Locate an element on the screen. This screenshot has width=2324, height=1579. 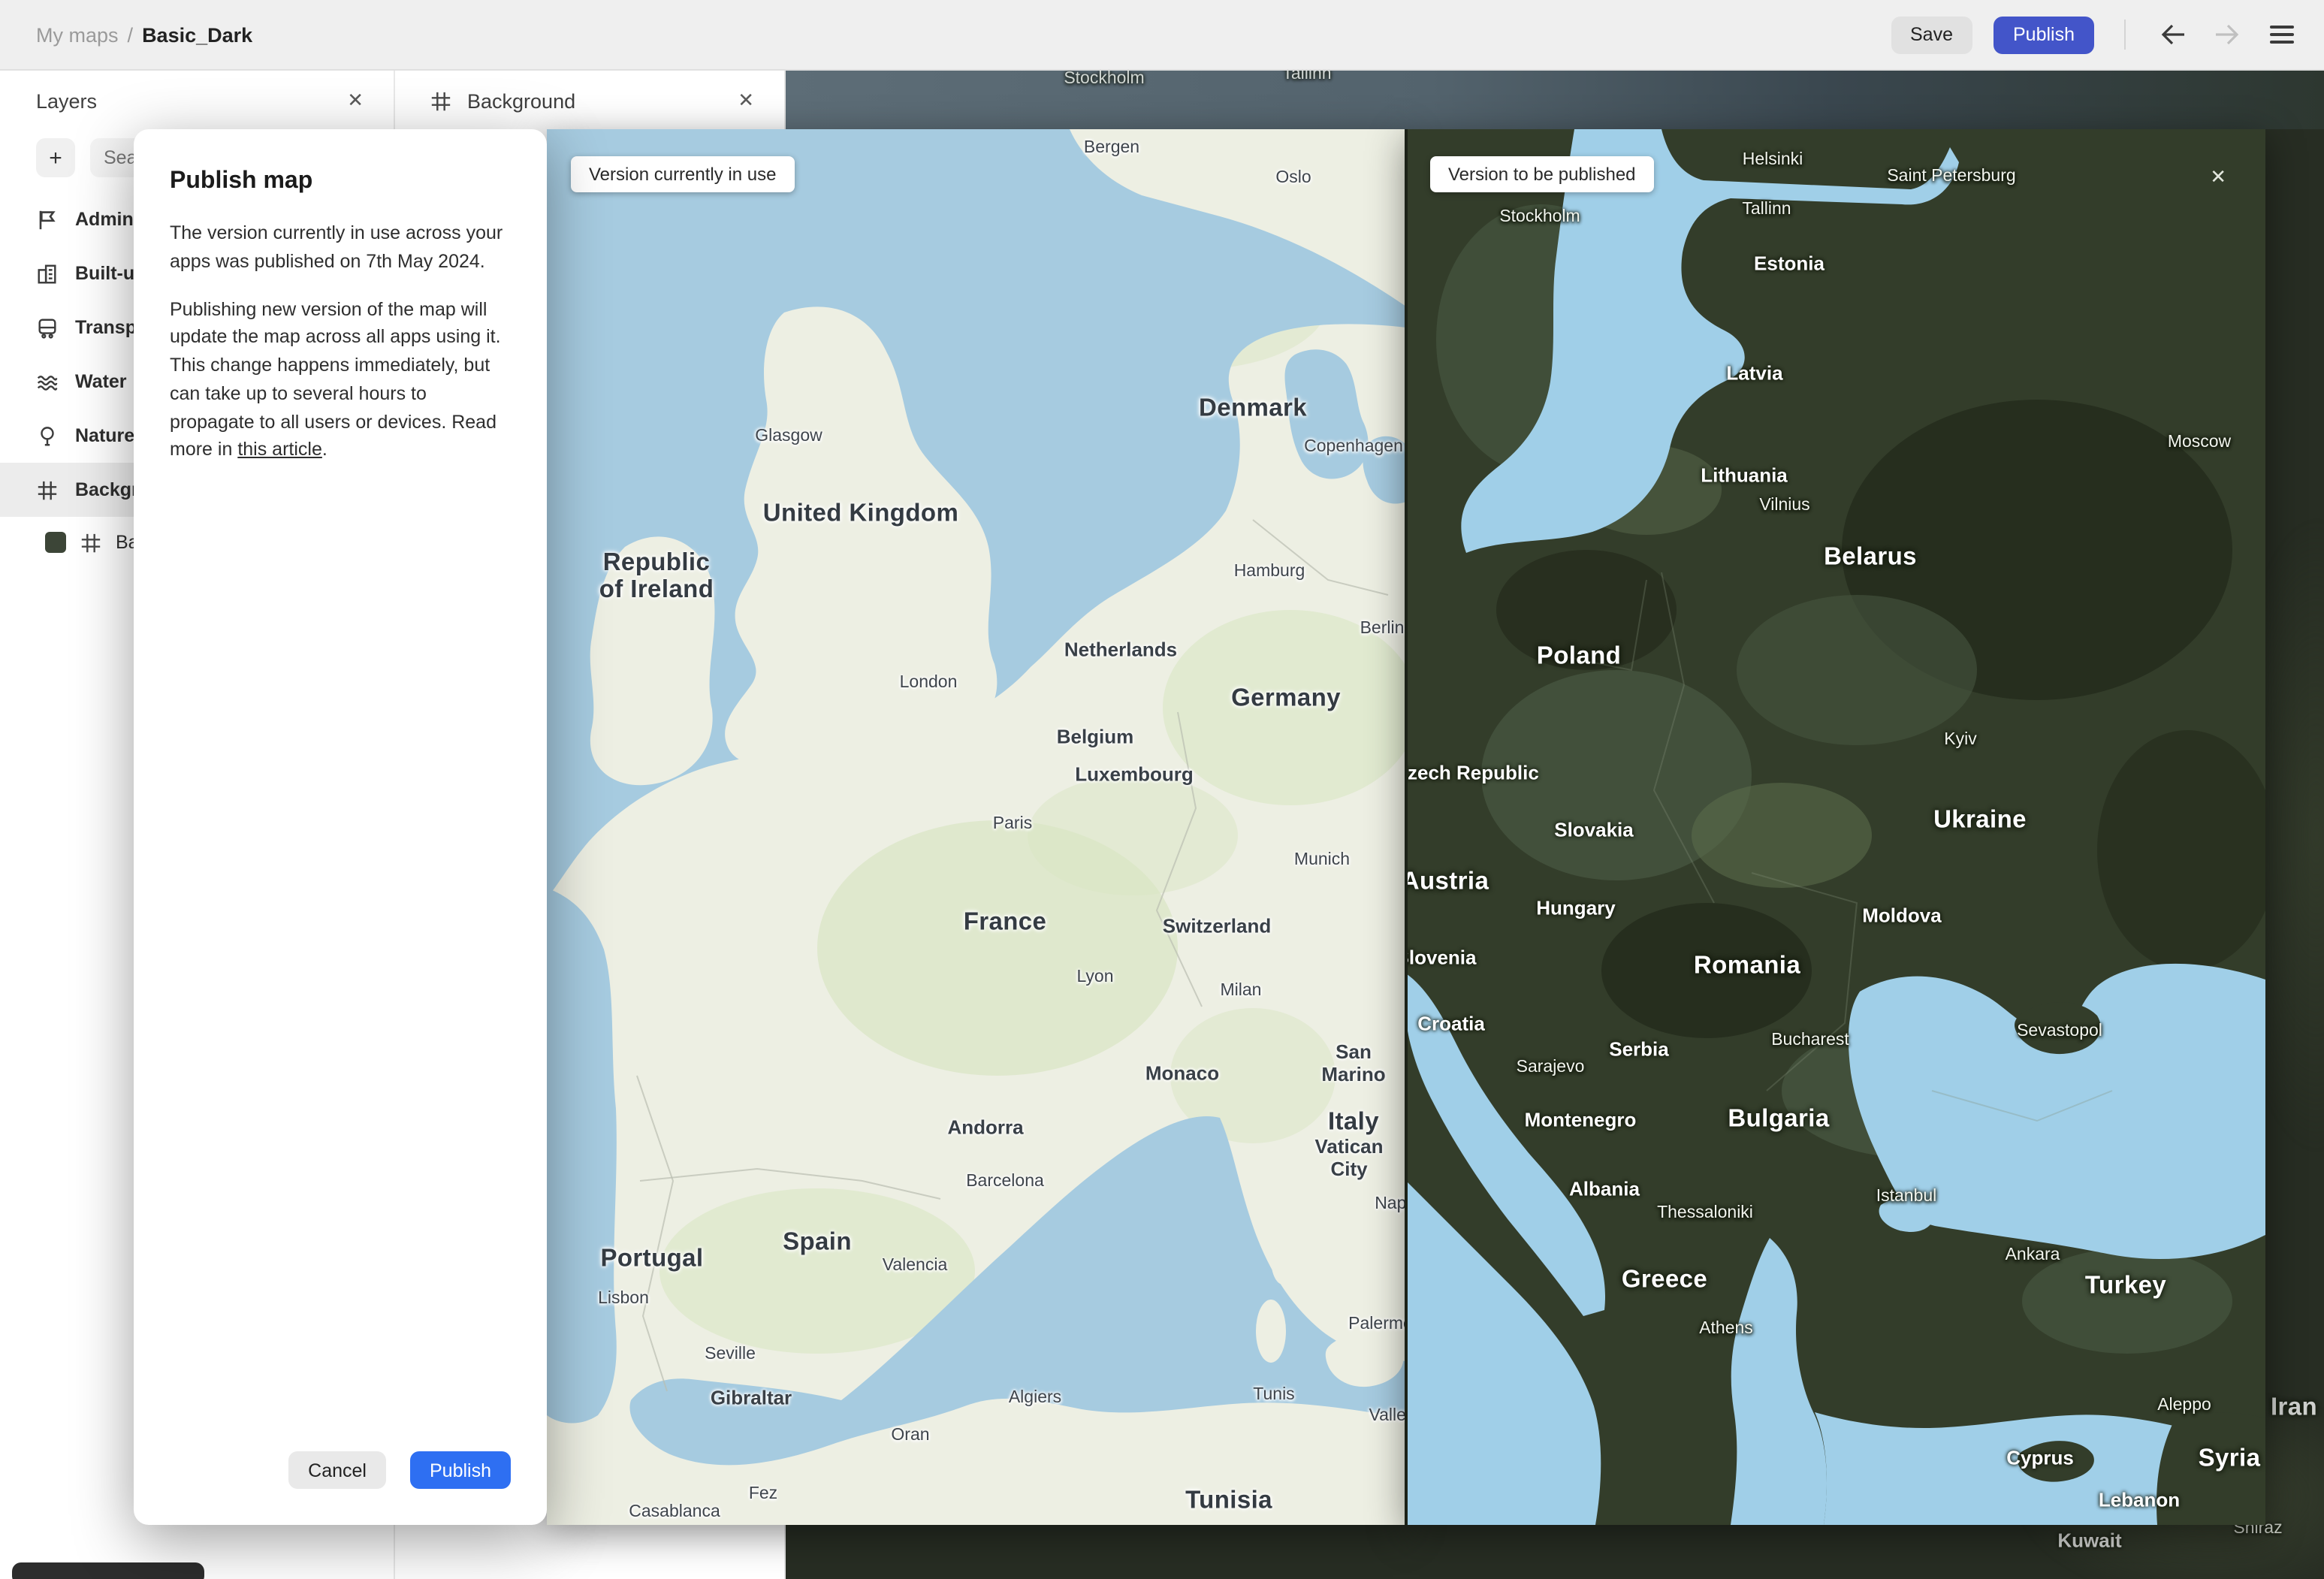
topbar-divider is located at coordinates (2125, 35).